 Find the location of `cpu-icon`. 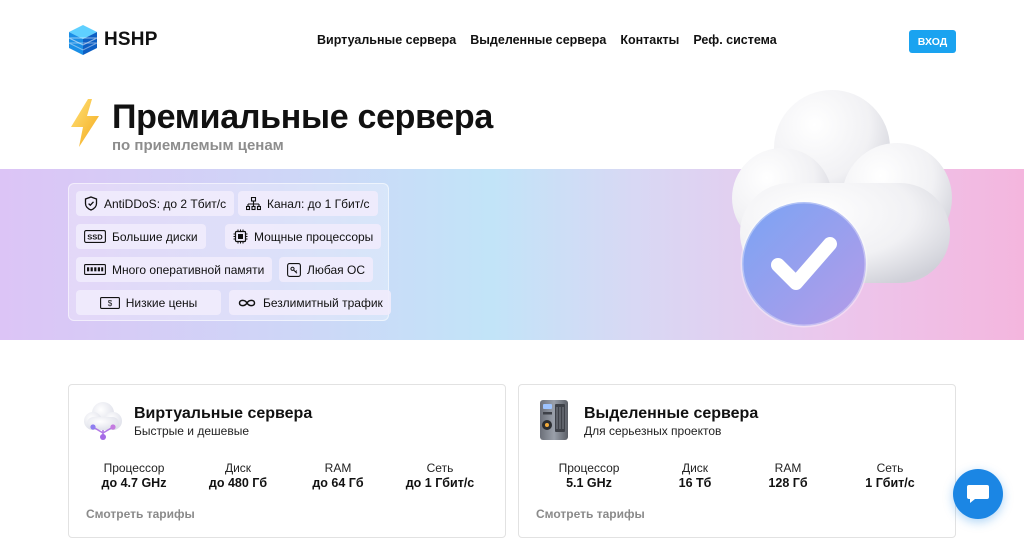

cpu-icon is located at coordinates (240, 236).